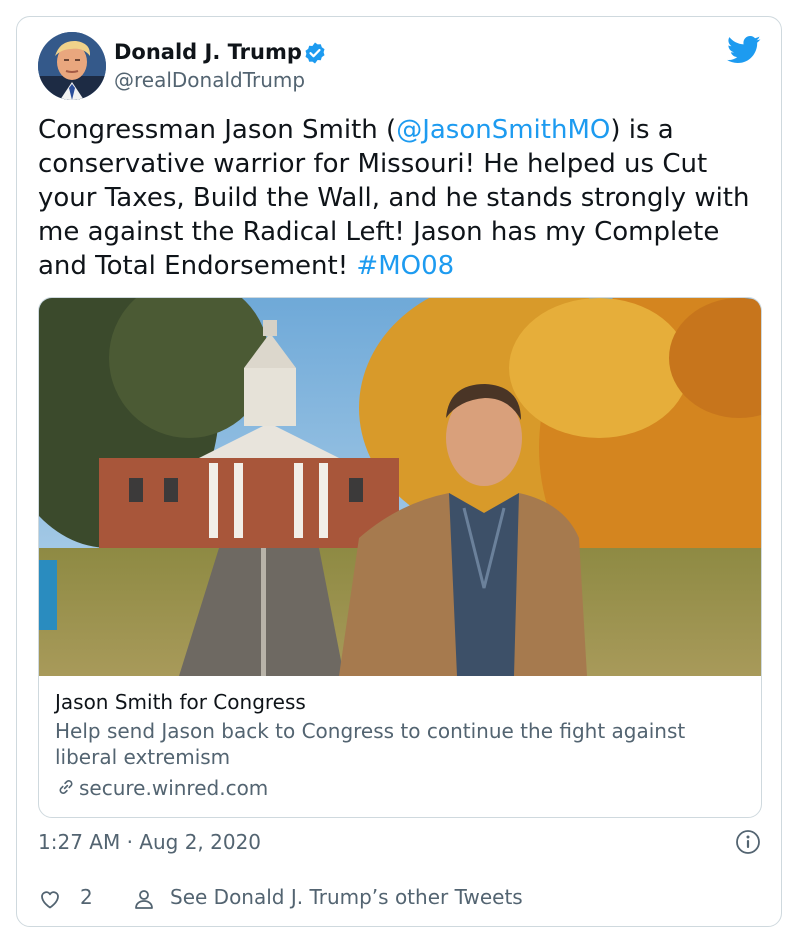 This screenshot has height=945, width=800. Describe the element at coordinates (217, 130) in the screenshot. I see `tweet-text-part-1: Congressman Jason Smith (` at that location.